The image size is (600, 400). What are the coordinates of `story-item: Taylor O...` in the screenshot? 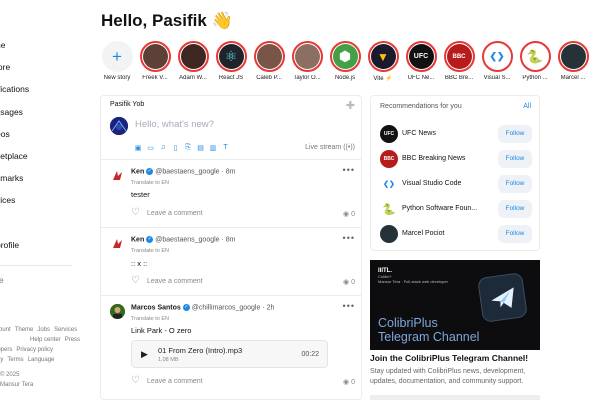 It's located at (307, 61).